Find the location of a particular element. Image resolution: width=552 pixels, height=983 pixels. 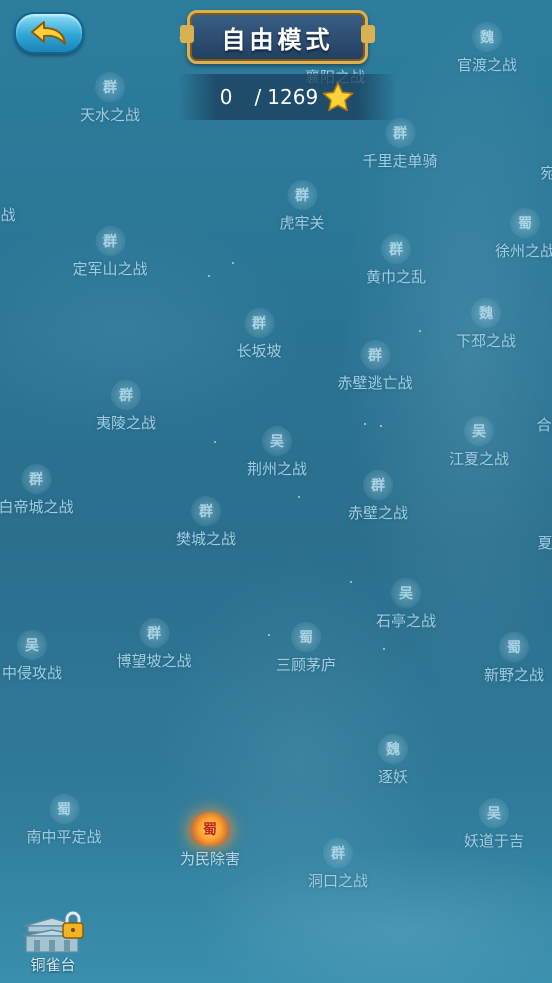

stage-node-label: 石亭之战 is located at coordinates (406, 621).